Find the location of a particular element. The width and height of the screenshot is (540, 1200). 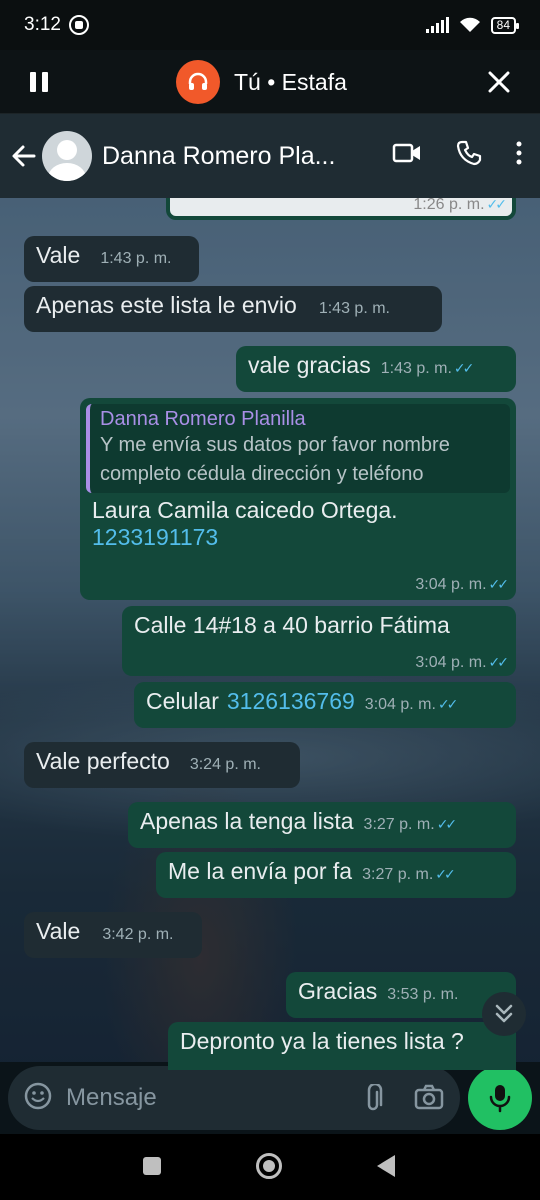

message-outgoing: vale gracias 1:43 p. m. ✓✓ is located at coordinates (376, 369).